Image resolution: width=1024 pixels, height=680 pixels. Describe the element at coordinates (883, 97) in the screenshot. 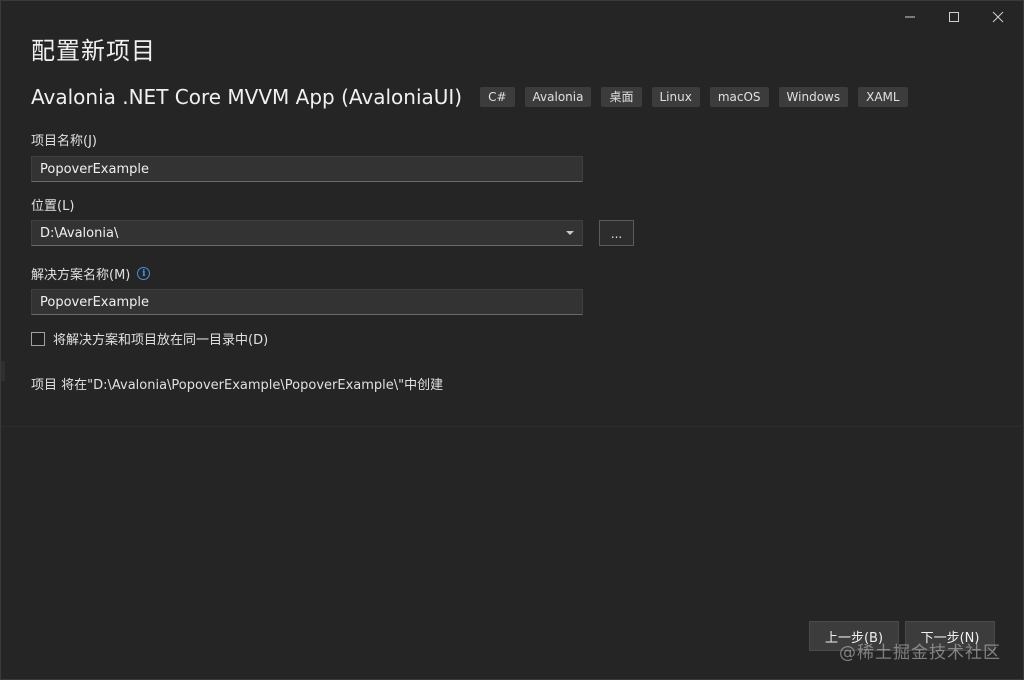

I see `tag-xaml: XAML` at that location.